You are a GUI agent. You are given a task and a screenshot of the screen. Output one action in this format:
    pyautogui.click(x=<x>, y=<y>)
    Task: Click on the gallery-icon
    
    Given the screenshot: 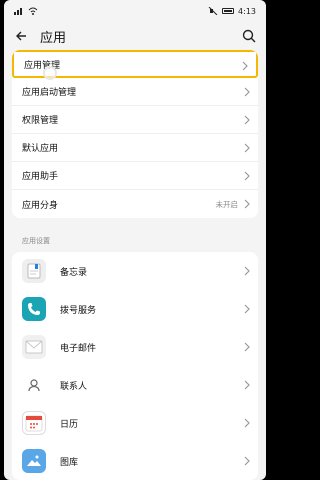 What is the action you would take?
    pyautogui.click(x=34, y=461)
    